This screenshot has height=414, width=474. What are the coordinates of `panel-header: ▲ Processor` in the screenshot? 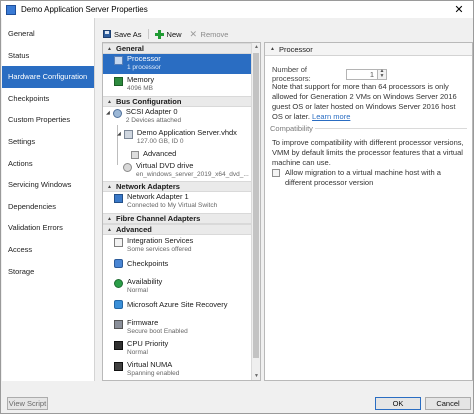 It's located at (368, 49).